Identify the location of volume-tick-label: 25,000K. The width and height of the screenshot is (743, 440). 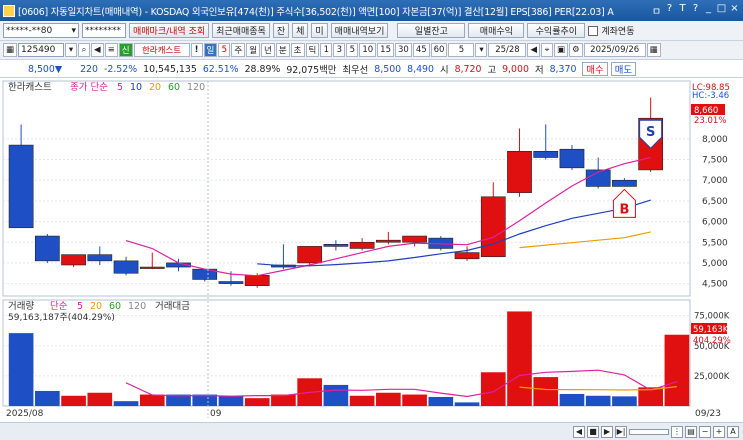
(712, 377).